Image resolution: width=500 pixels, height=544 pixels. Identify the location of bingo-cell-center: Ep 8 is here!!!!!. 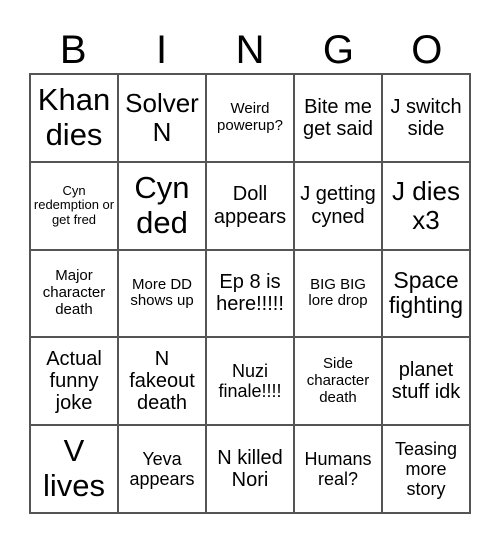
(250, 293).